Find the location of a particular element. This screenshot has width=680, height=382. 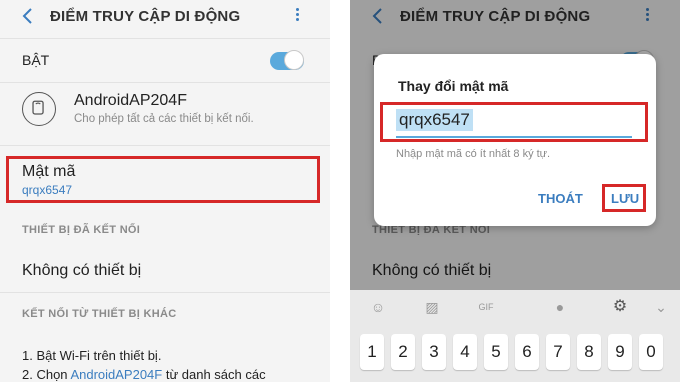

app-header: ĐIỂM TRUY CẬP DI ĐỘNG is located at coordinates (165, 17).